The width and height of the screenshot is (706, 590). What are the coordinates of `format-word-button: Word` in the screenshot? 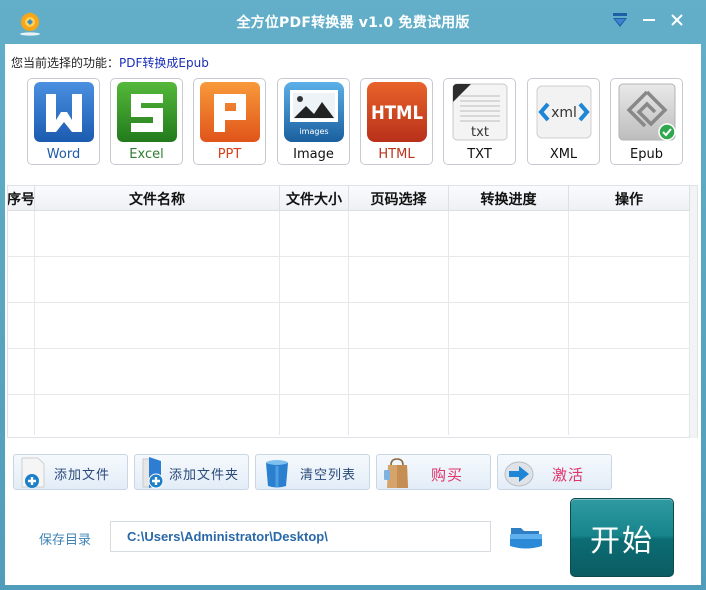 It's located at (63, 121).